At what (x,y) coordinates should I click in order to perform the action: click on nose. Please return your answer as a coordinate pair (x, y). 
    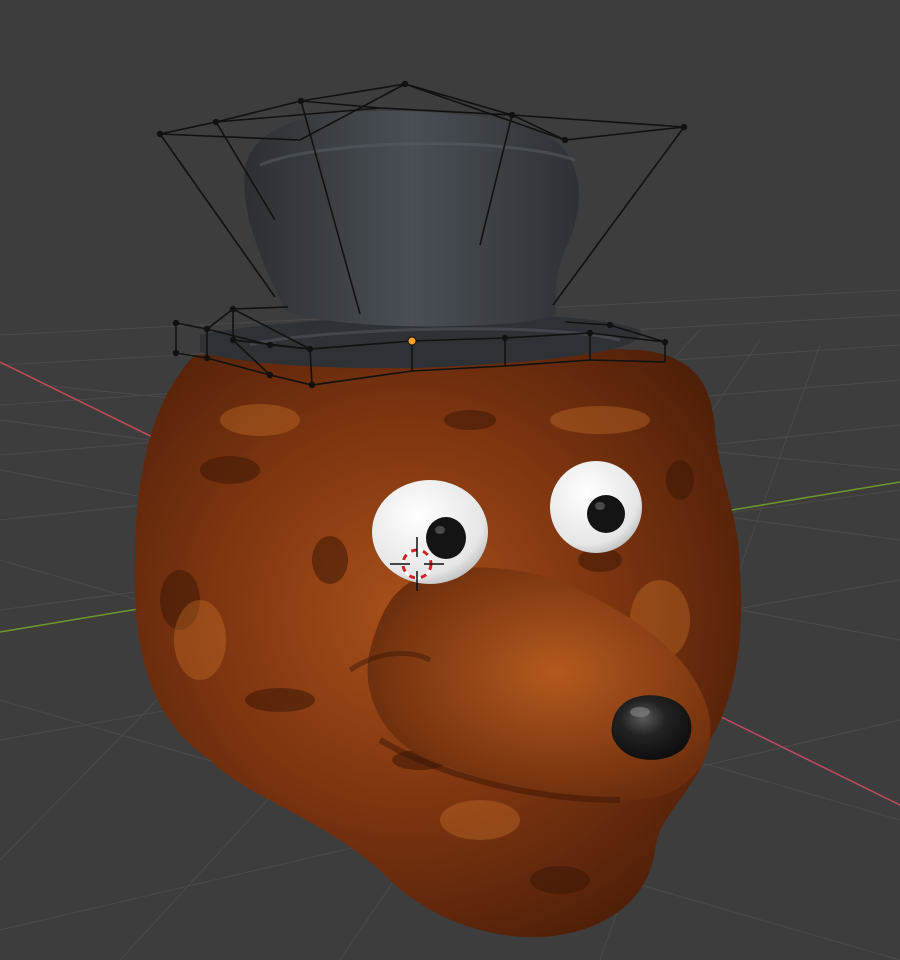
    Looking at the image, I should click on (651, 727).